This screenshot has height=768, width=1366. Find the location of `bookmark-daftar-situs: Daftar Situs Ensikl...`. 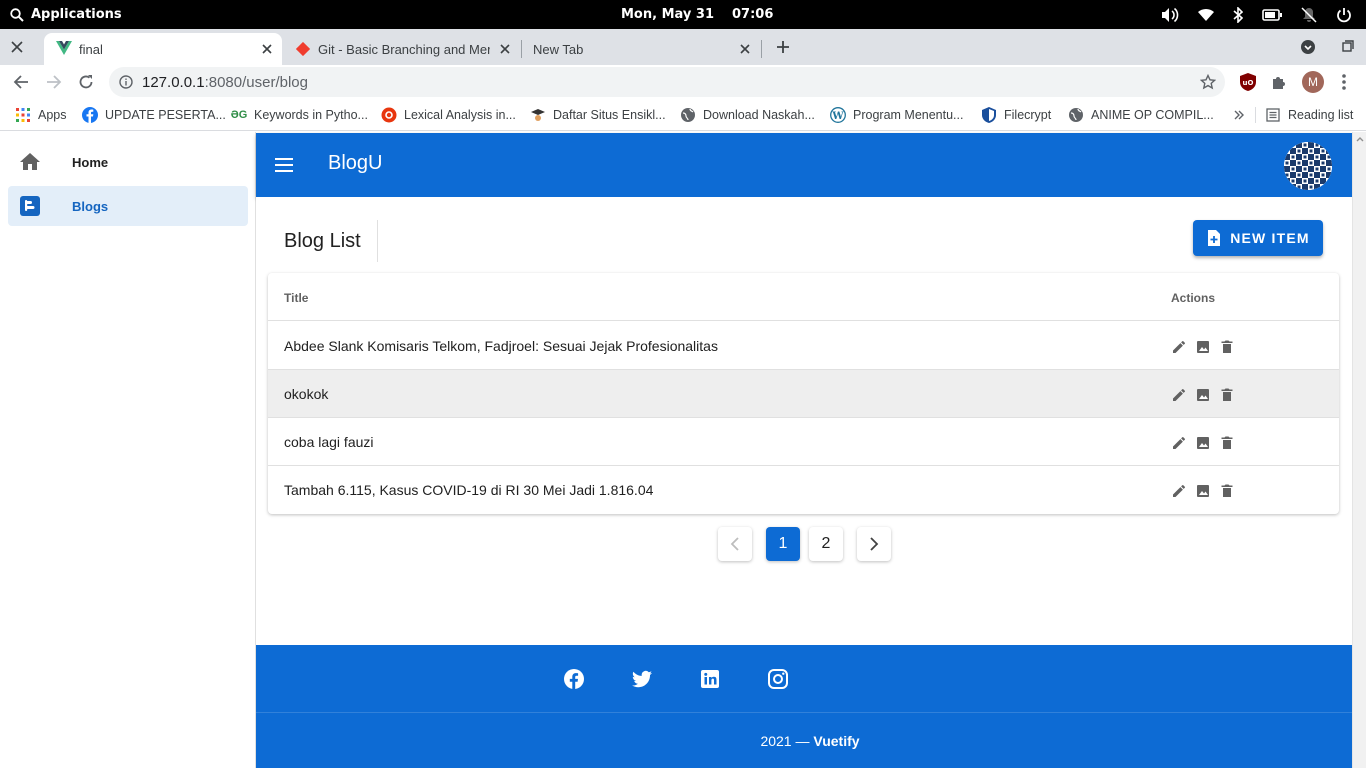

bookmark-daftar-situs: Daftar Situs Ensikl... is located at coordinates (598, 114).